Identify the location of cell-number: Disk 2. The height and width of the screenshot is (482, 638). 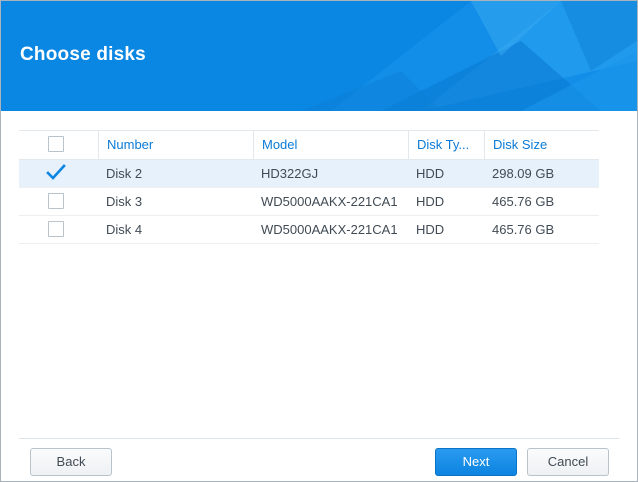
(124, 173).